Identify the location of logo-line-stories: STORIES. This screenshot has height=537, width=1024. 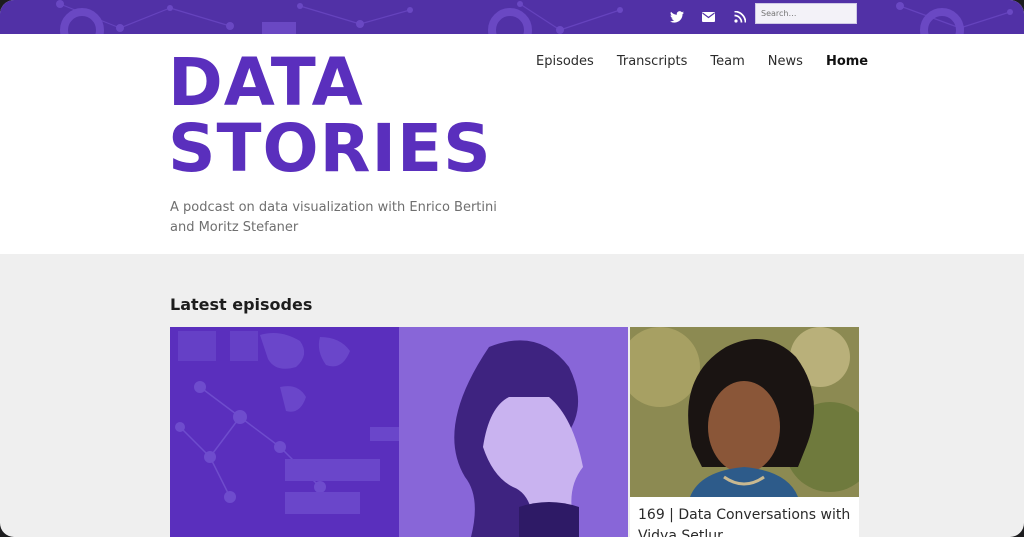
(330, 148).